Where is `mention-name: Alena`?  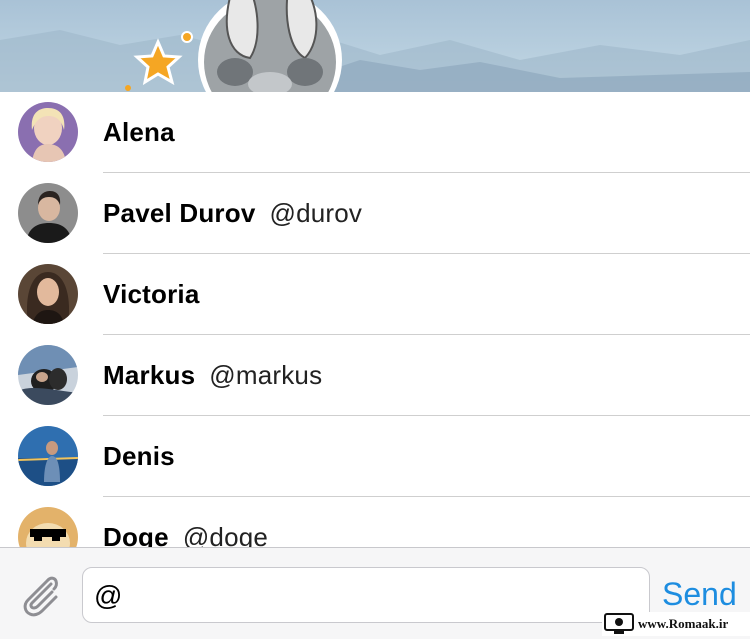 mention-name: Alena is located at coordinates (146, 132).